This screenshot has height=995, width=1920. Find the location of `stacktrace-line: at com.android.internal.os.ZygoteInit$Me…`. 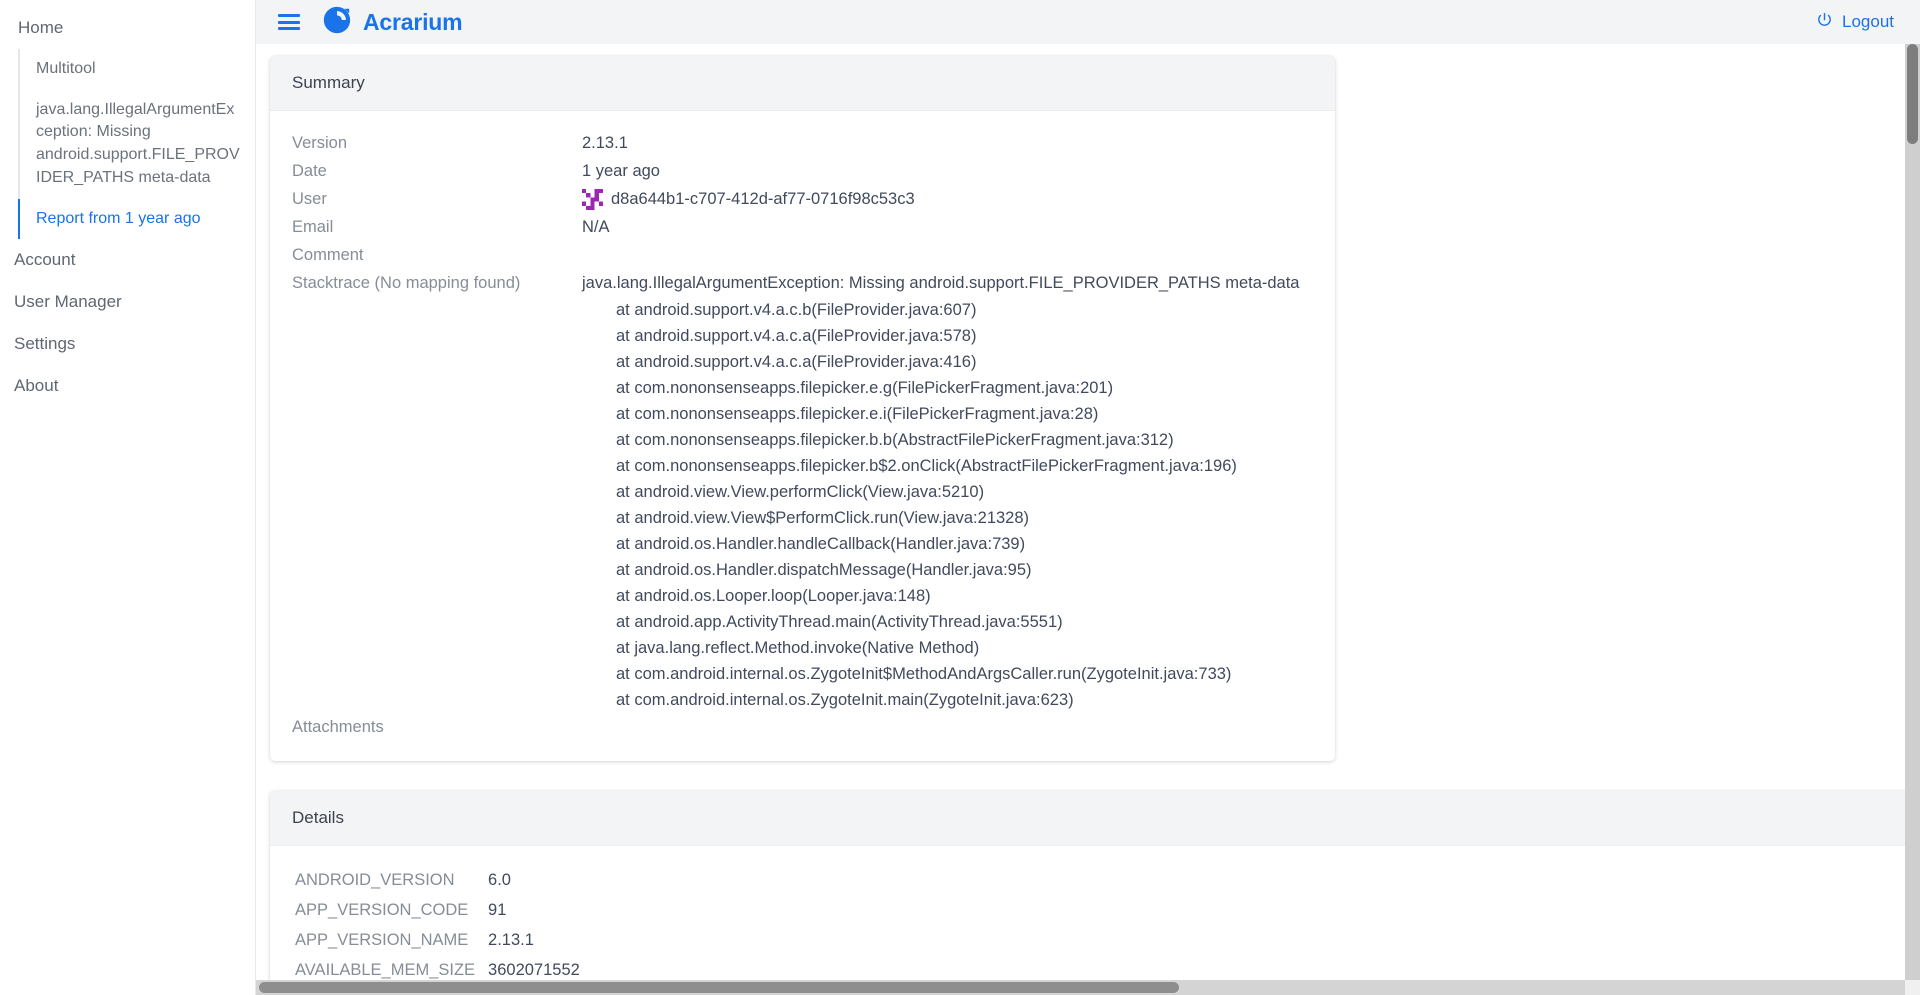

stacktrace-line: at com.android.internal.os.ZygoteInit$Me… is located at coordinates (924, 674).